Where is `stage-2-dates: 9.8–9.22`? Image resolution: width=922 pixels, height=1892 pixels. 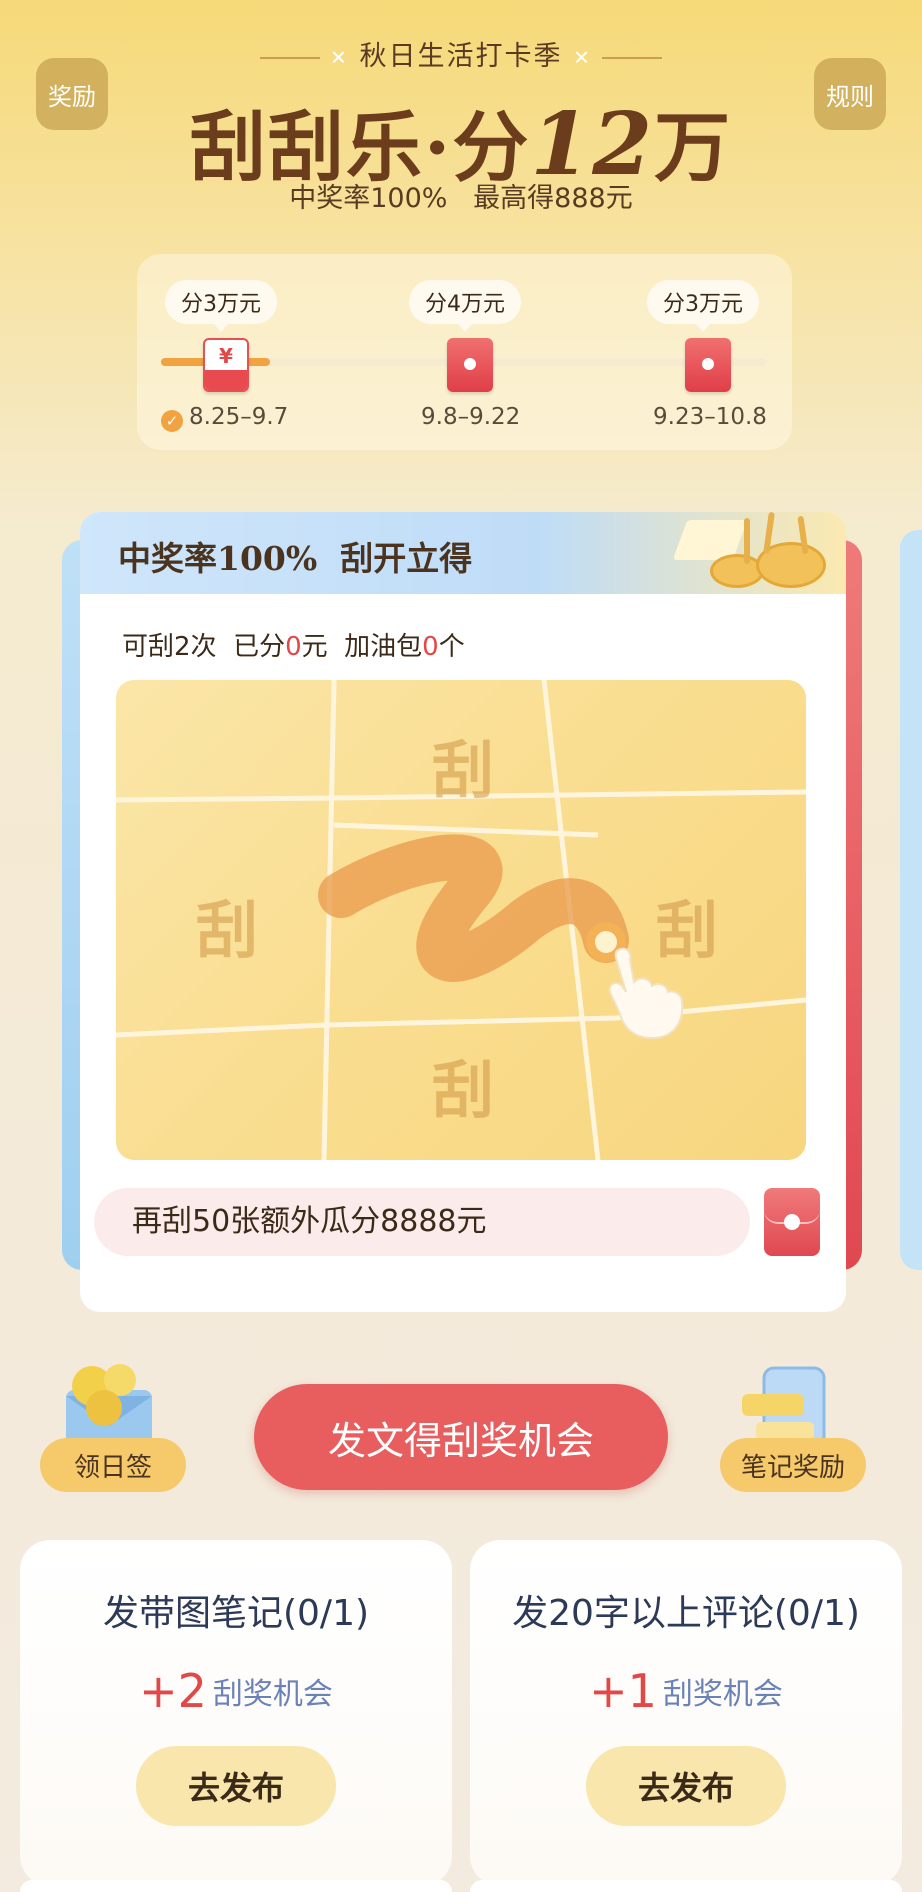
stage-2-dates: 9.8–9.22 is located at coordinates (471, 417).